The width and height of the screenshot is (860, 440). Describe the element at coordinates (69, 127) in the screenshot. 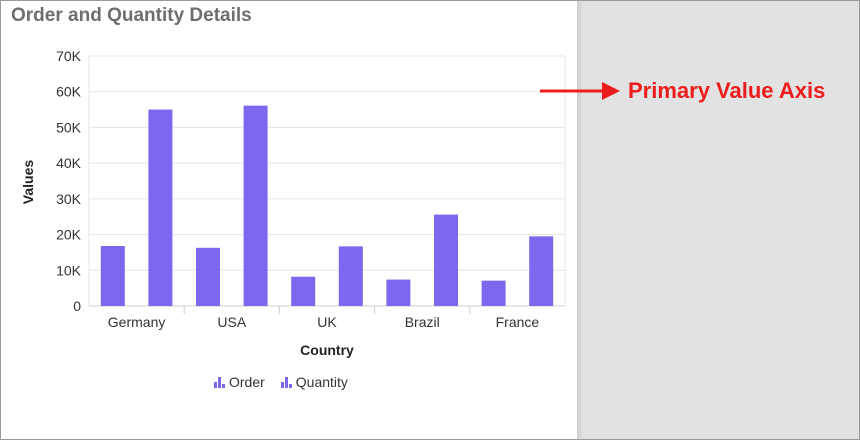

I see `y-tick-label: 50K` at that location.